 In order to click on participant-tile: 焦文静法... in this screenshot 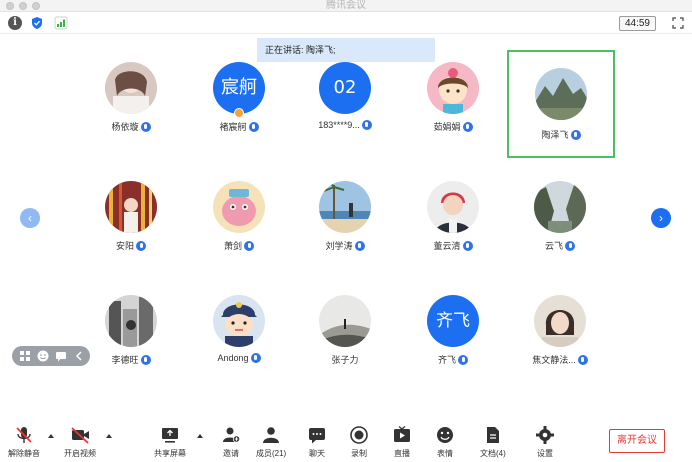, I will do `click(560, 331)`.